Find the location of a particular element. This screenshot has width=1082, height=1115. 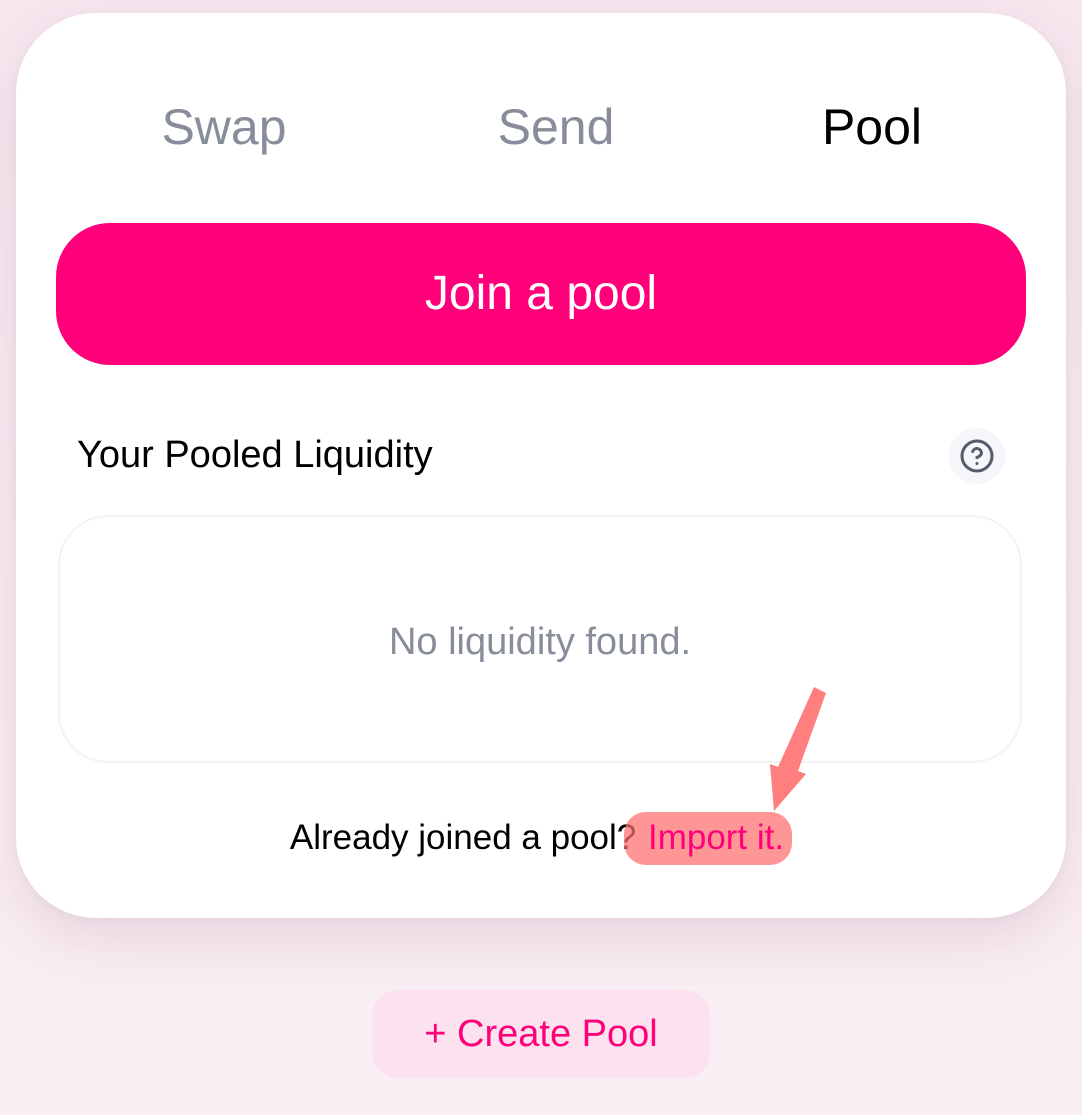

help-button is located at coordinates (977, 456).